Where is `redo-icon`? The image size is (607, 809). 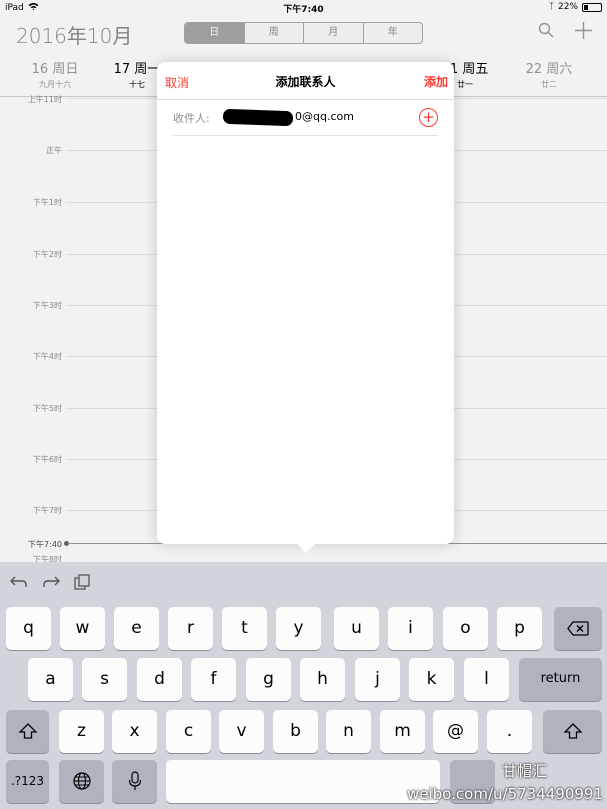 redo-icon is located at coordinates (51, 584).